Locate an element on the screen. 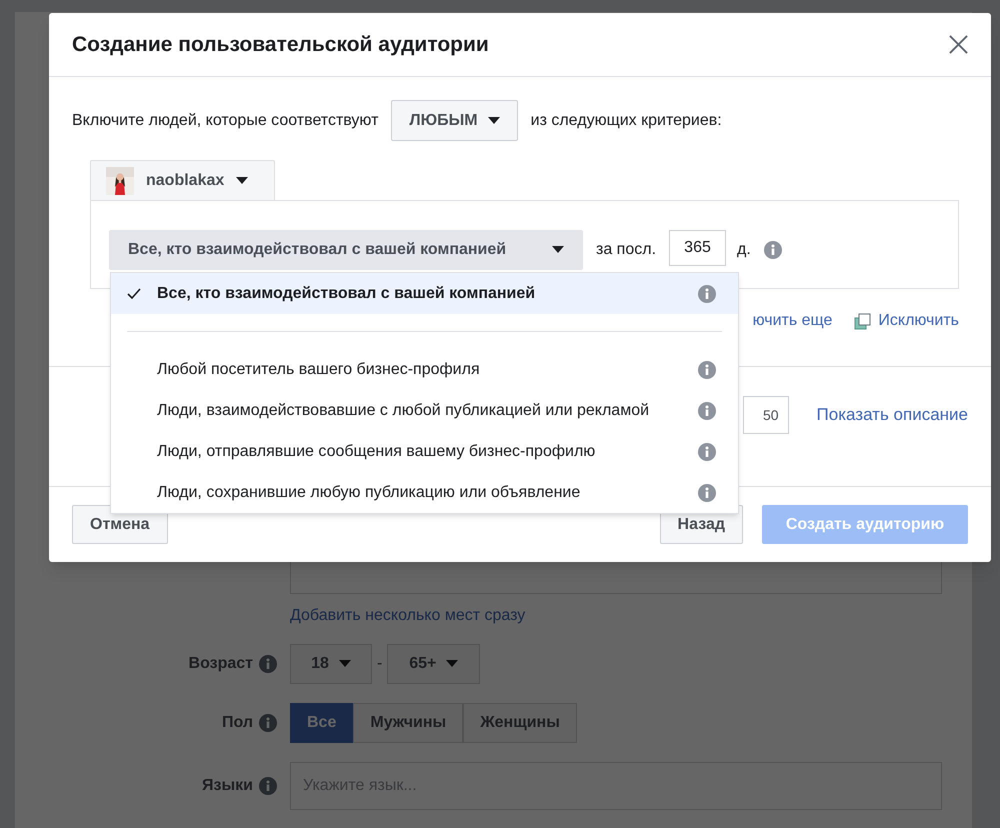  menu-item: Любой посетитель вашего бизнес-профиля is located at coordinates (424, 369).